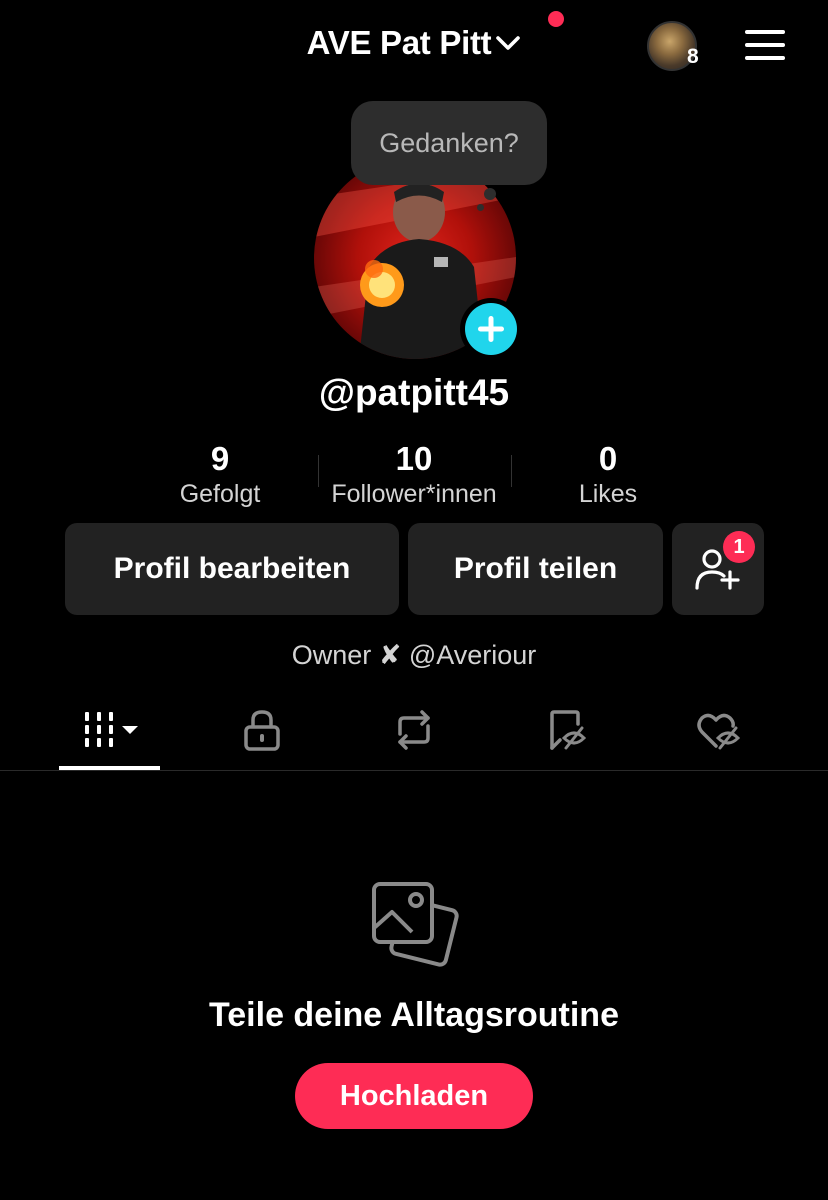 The height and width of the screenshot is (1200, 828). I want to click on lock-icon, so click(262, 730).